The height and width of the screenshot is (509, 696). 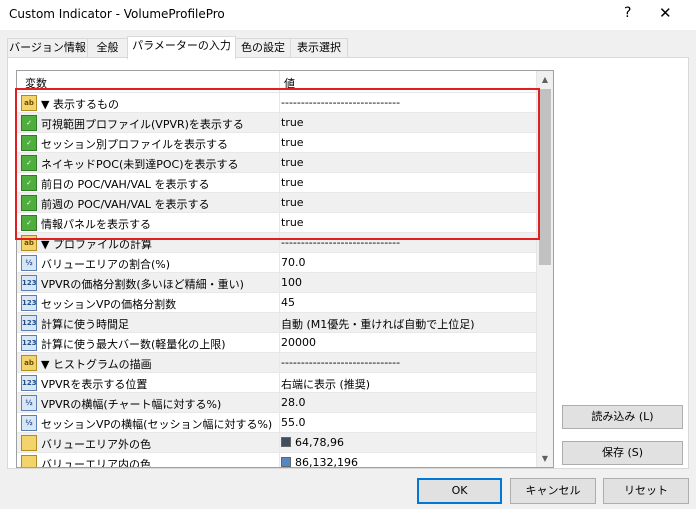 I want to click on parameter-row: 123 VPVRを表示する位置 右端に表示 (推奨), so click(x=277, y=383).